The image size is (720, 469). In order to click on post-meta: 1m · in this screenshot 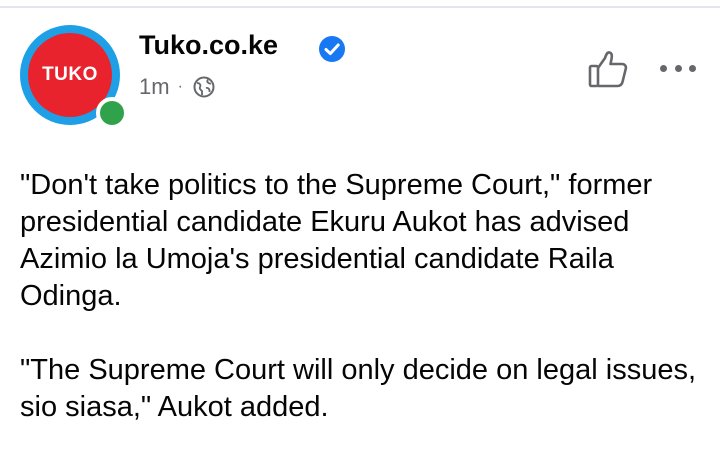, I will do `click(177, 87)`.